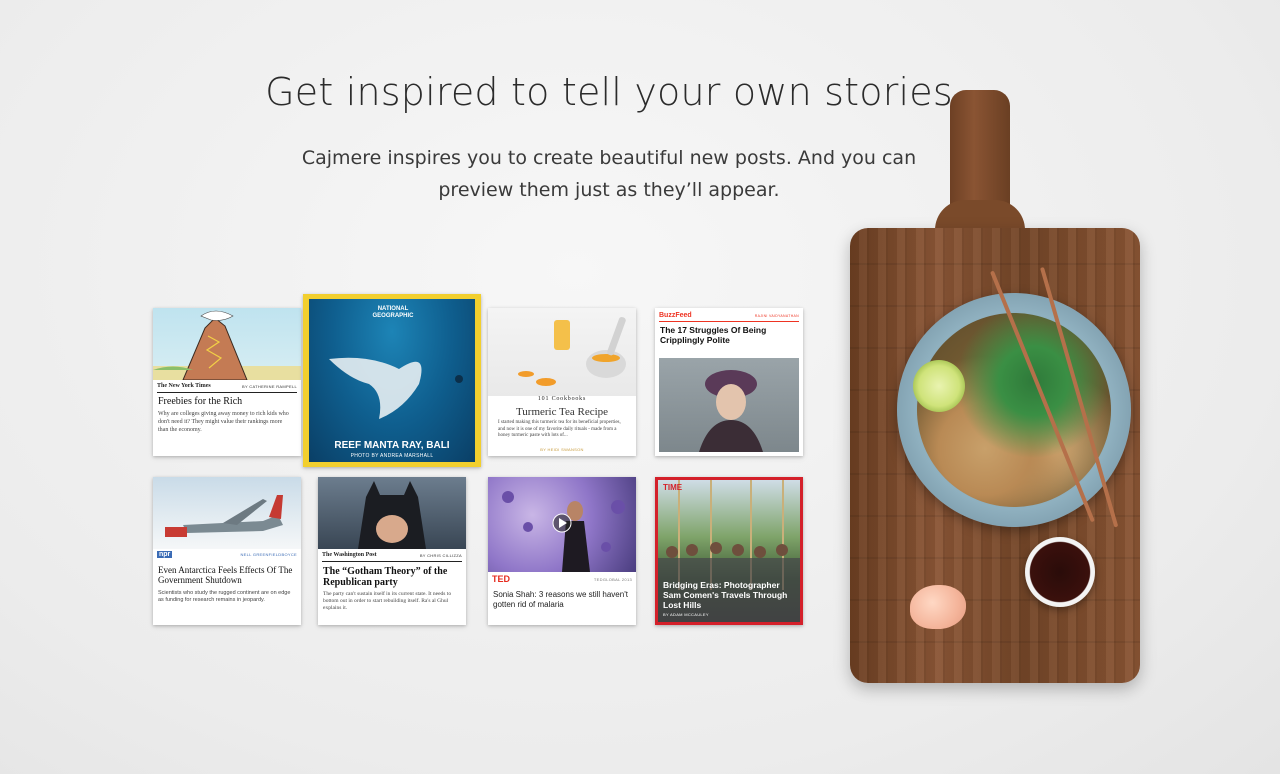 This screenshot has height=774, width=1280. What do you see at coordinates (501, 579) in the screenshot?
I see `publisher-logo: TED` at bounding box center [501, 579].